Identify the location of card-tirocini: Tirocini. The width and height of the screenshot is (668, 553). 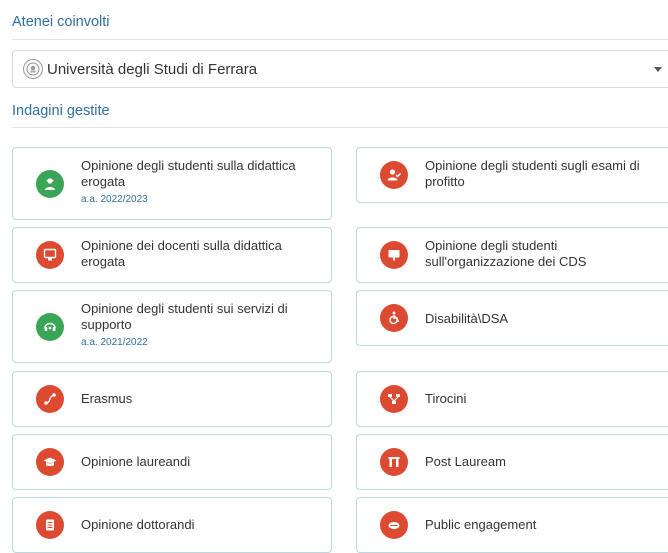
(512, 399).